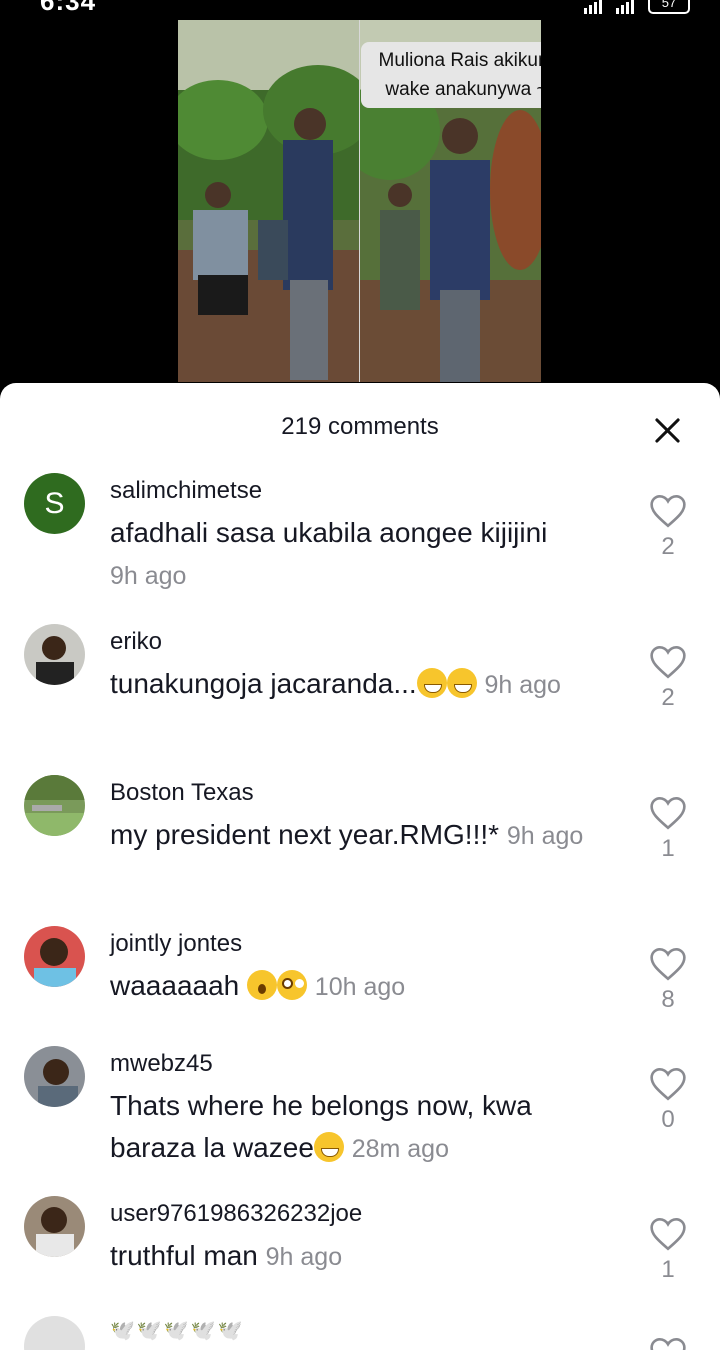  Describe the element at coordinates (177, 1330) in the screenshot. I see `comment-username: 🕊️🕊️🕊️🕊️🕊️` at that location.